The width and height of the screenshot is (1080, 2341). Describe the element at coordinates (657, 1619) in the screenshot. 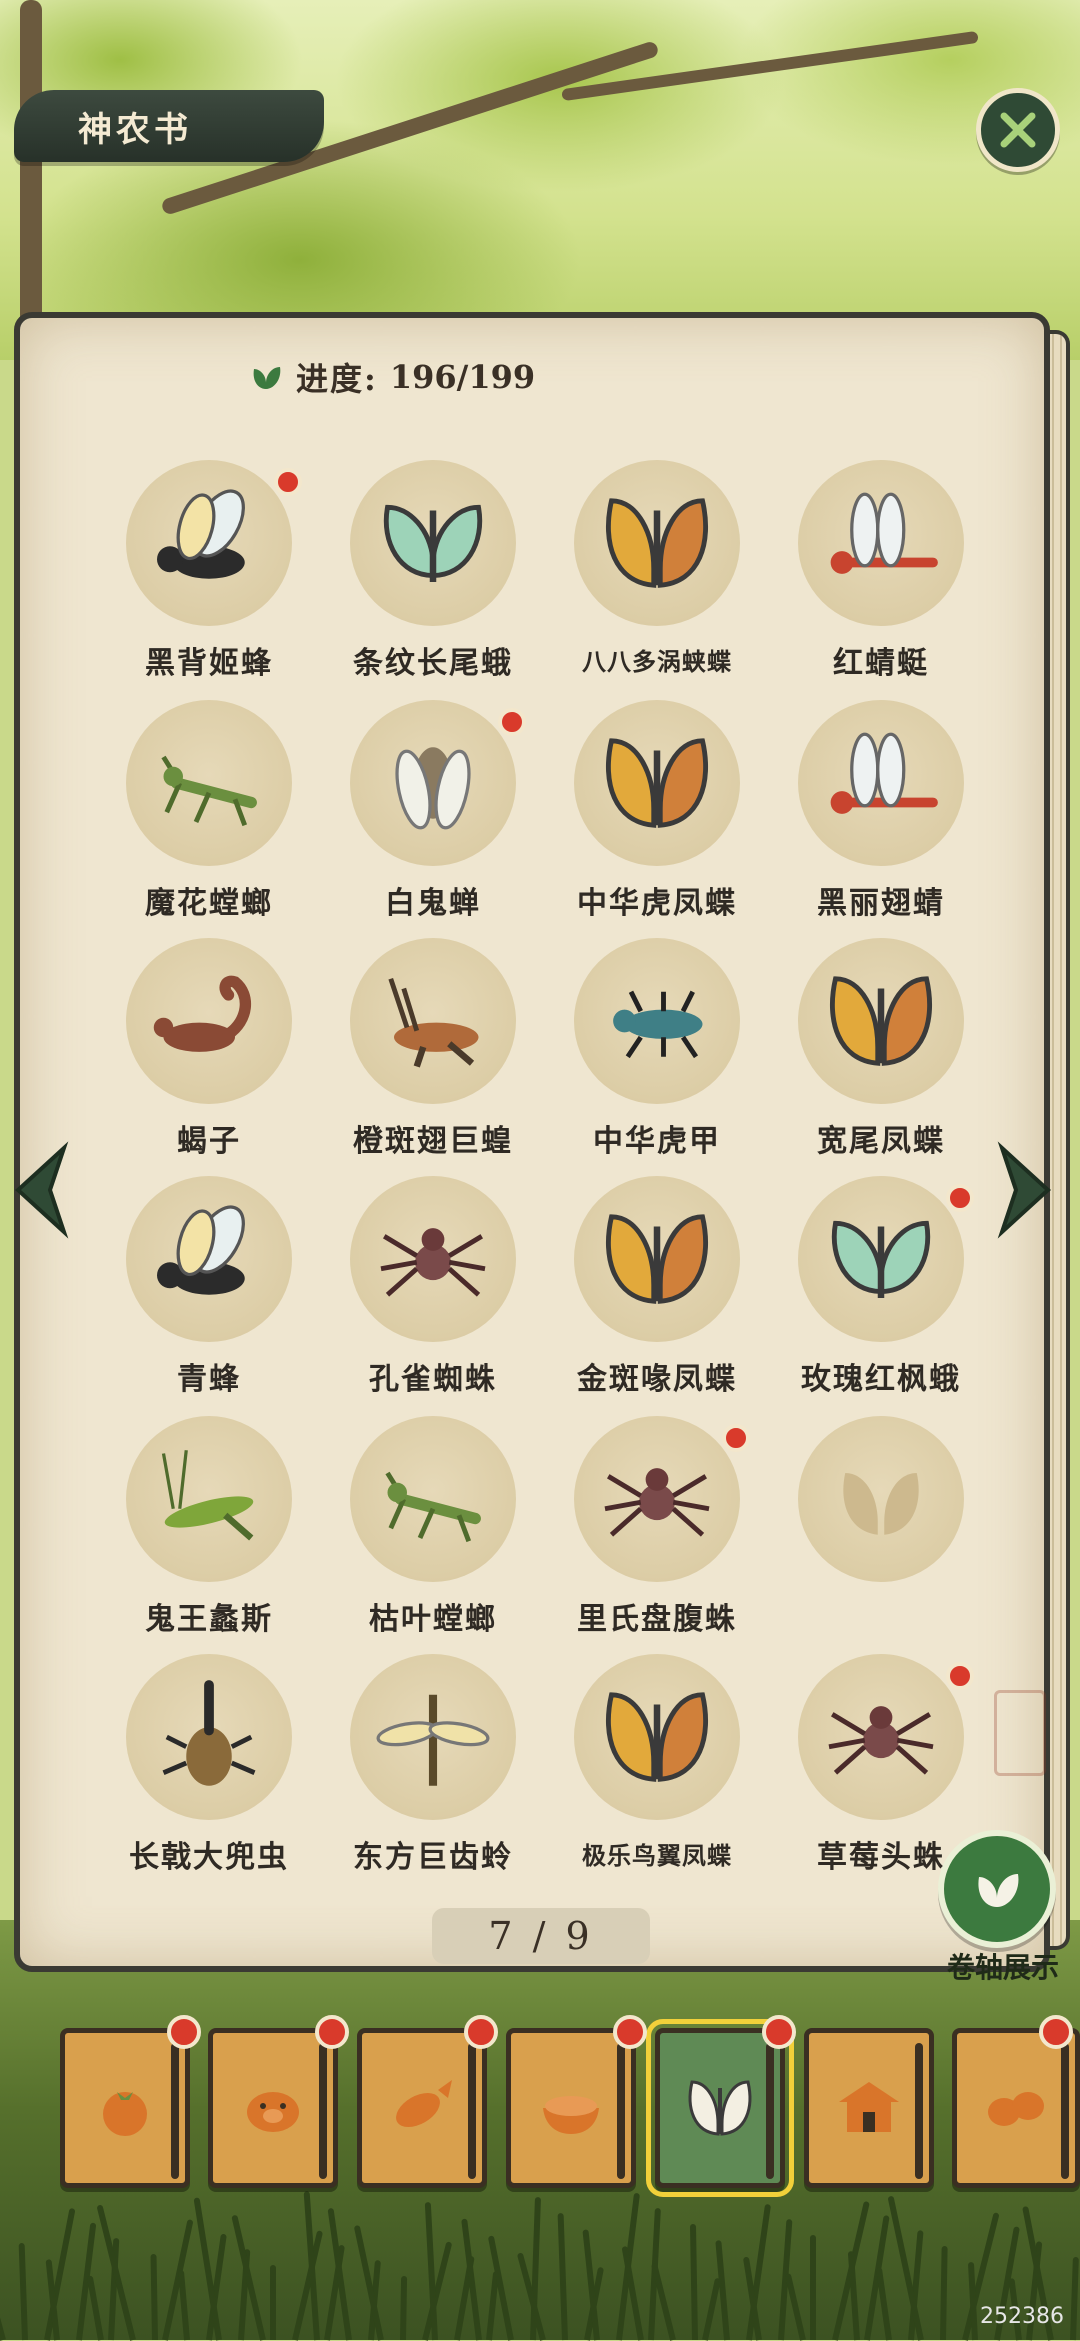

I see `item-label: 里氏盘腹蛛` at that location.